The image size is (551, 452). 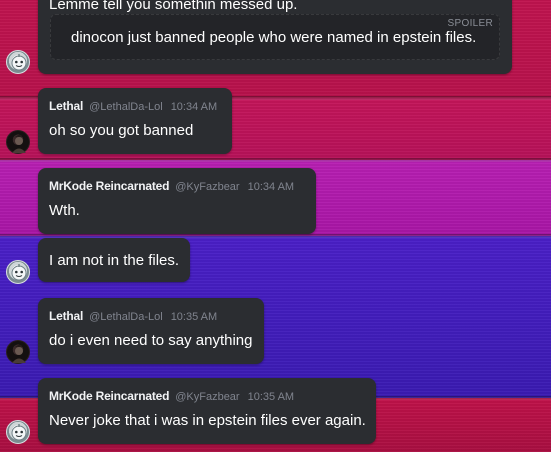 What do you see at coordinates (275, 160) in the screenshot?
I see `bg-seam` at bounding box center [275, 160].